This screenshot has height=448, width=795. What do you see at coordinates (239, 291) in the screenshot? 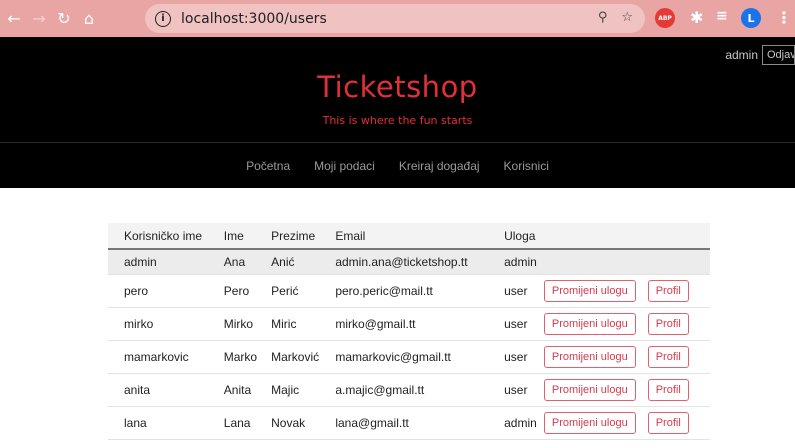
I see `cell-first-name: Pero` at bounding box center [239, 291].